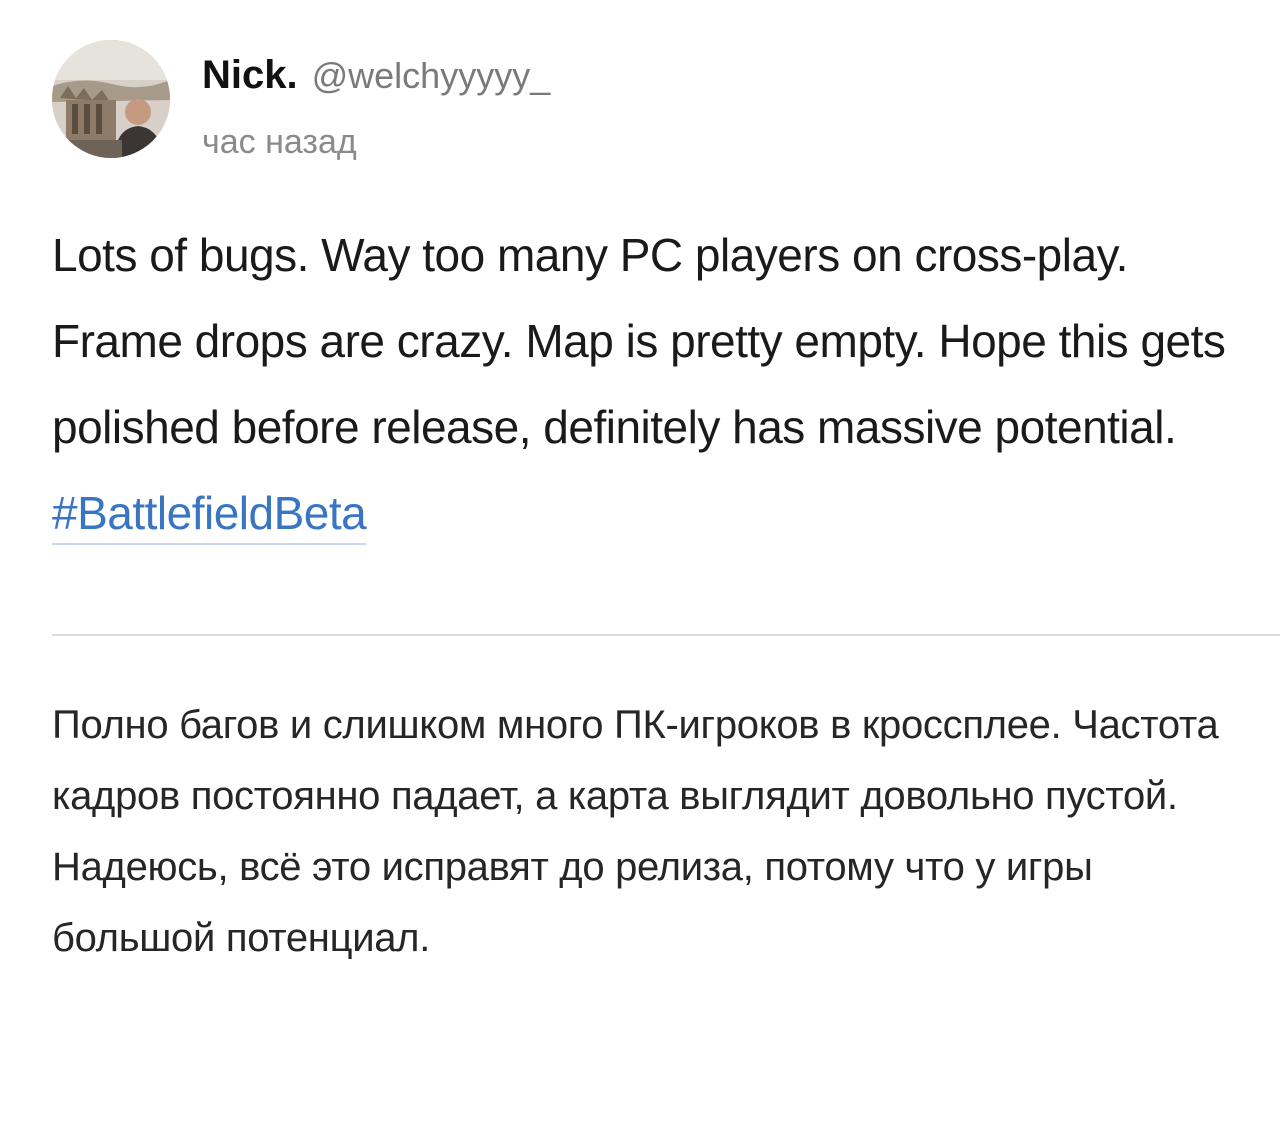  I want to click on user-handle: @welchyyyyy_, so click(431, 75).